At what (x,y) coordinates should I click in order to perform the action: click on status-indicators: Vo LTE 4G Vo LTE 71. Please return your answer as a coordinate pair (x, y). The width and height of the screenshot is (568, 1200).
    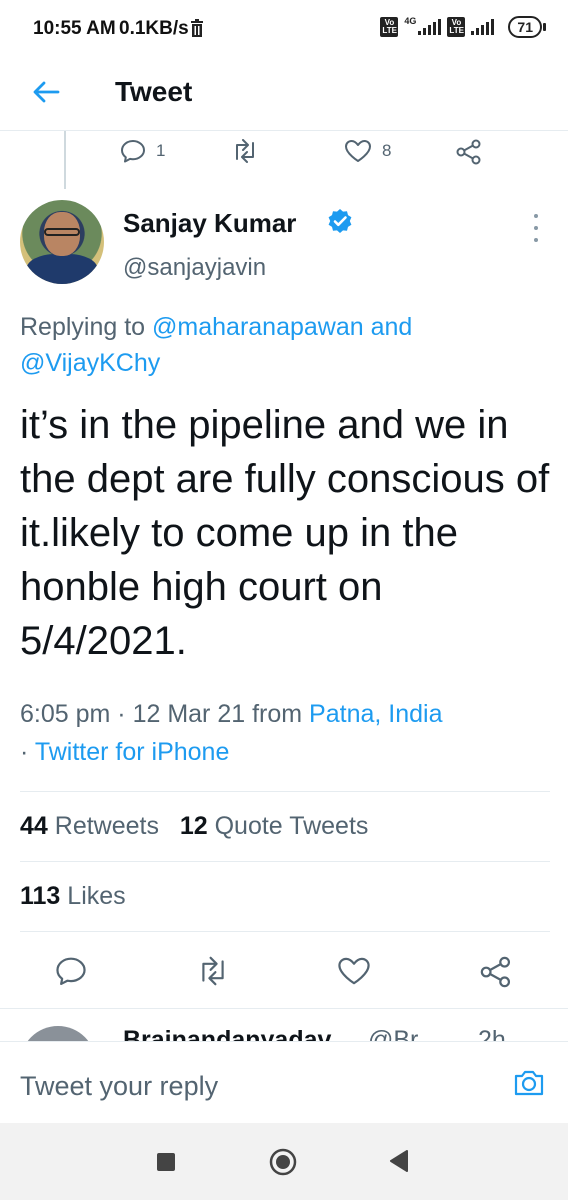
    Looking at the image, I should click on (463, 27).